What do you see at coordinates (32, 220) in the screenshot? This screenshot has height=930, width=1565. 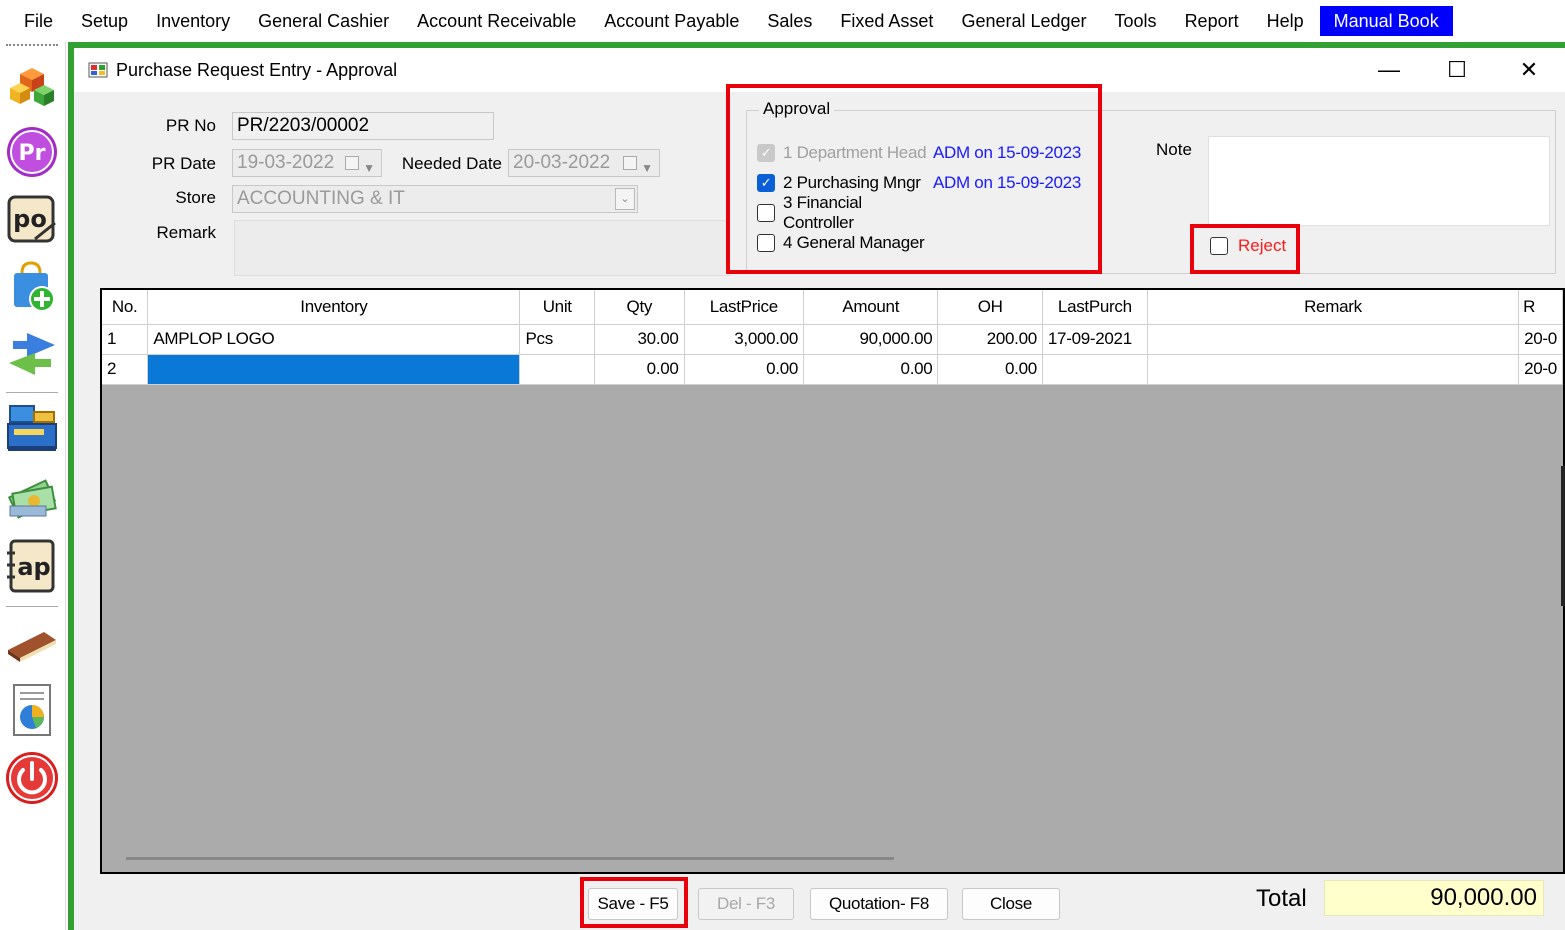 I see `po-icon: po` at bounding box center [32, 220].